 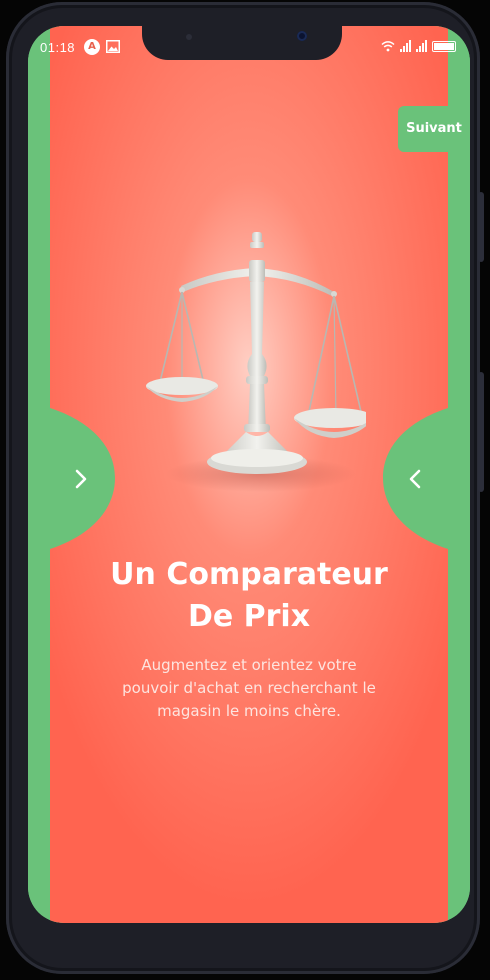 I want to click on sensor-dot, so click(x=189, y=37).